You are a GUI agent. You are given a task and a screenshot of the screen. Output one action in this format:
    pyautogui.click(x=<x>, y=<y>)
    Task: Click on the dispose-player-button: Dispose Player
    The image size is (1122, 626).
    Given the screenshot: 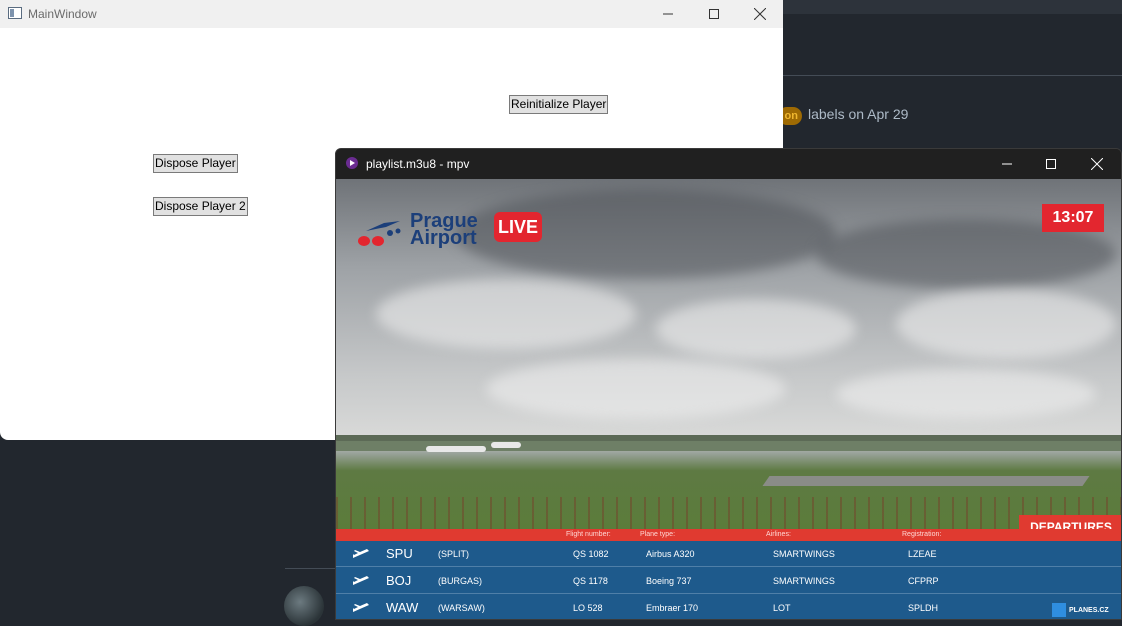 What is the action you would take?
    pyautogui.click(x=195, y=163)
    